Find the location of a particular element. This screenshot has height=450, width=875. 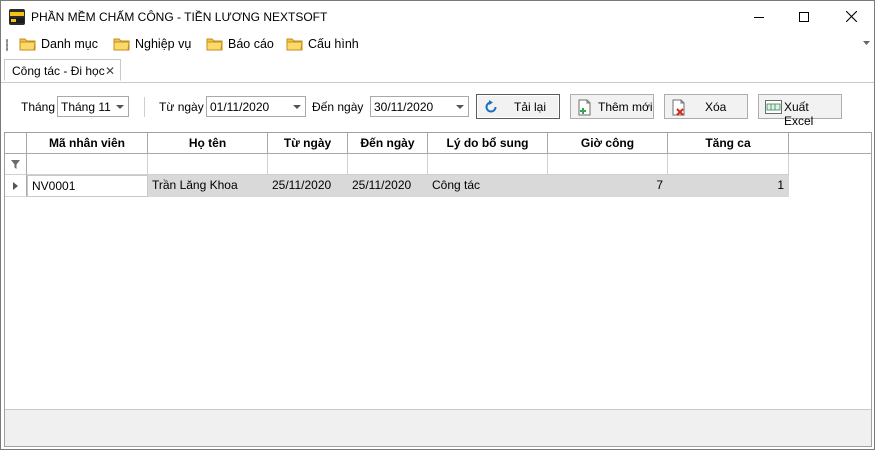

to-date-picker: 30/11/2020 is located at coordinates (419, 106).